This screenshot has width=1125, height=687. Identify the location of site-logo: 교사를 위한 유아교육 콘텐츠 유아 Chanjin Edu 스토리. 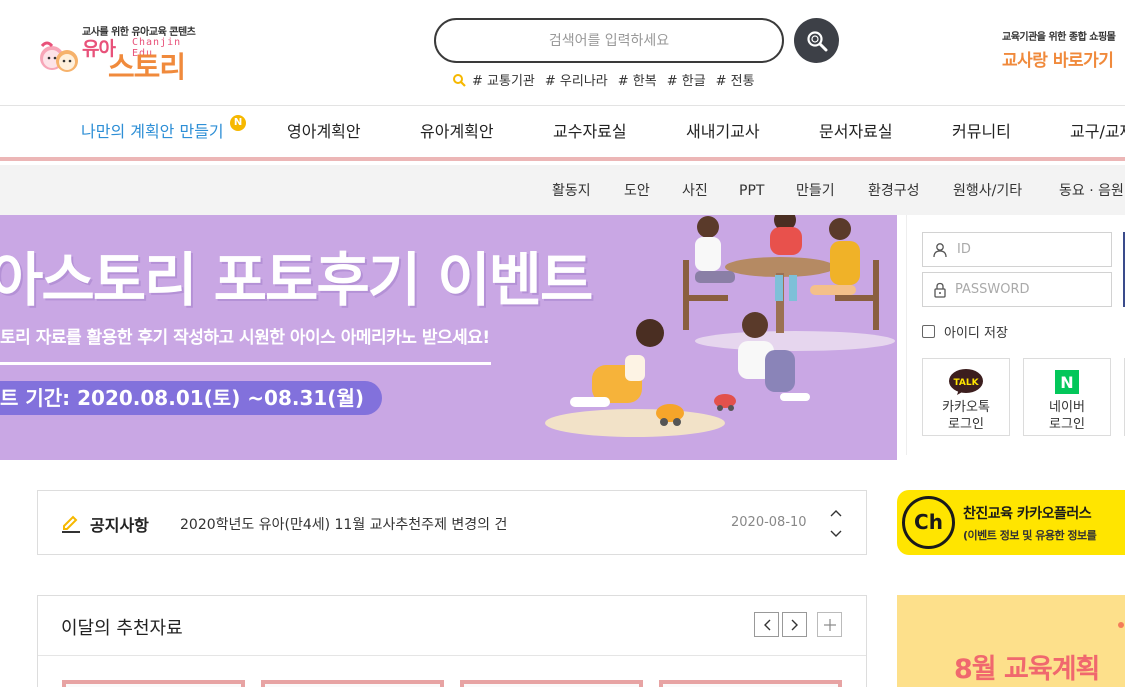
(121, 52).